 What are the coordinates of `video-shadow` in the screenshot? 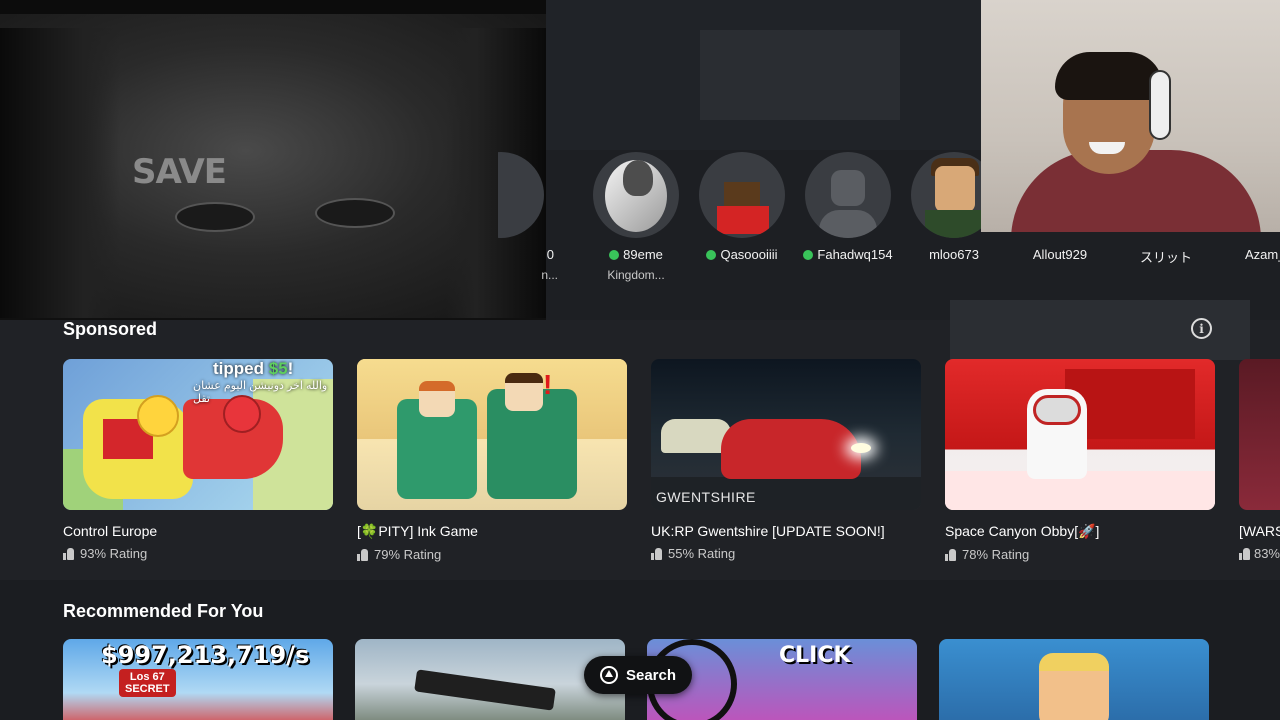 It's located at (60, 173).